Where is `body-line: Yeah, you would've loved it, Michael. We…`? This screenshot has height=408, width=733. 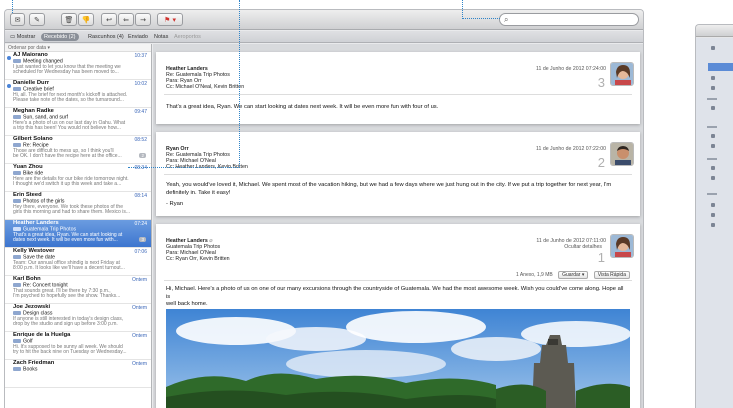 body-line: Yeah, you would've loved it, Michael. We… is located at coordinates (389, 185).